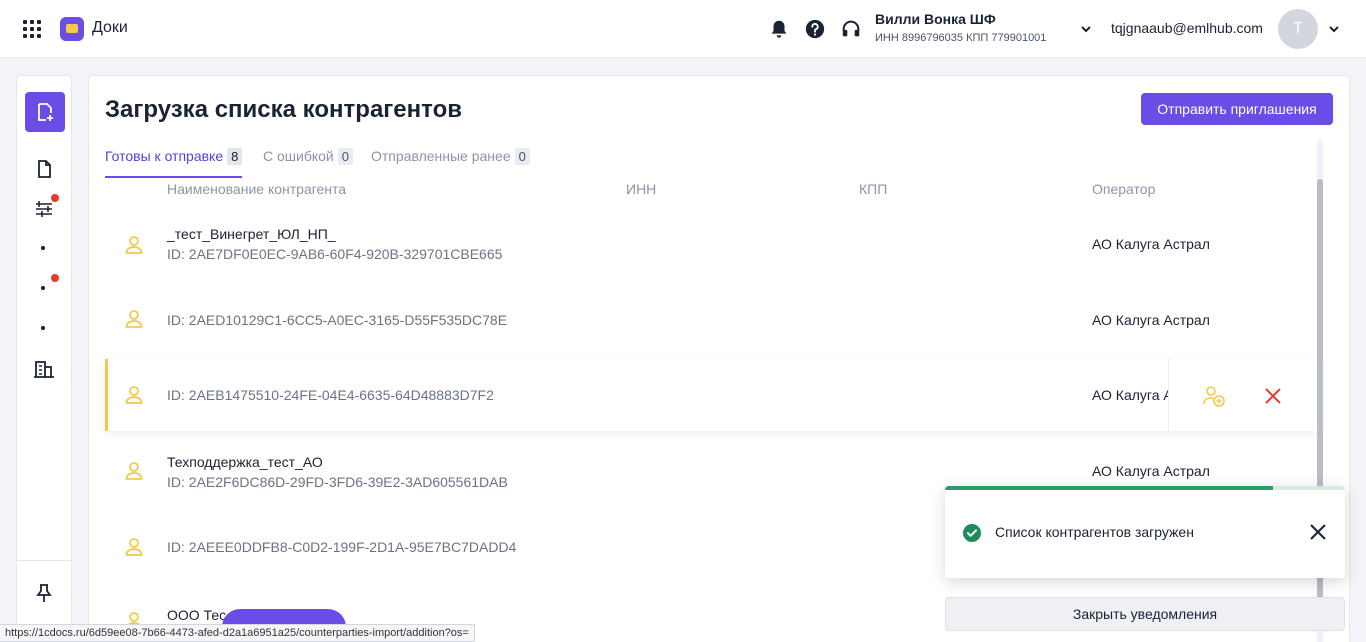 The image size is (1366, 642). What do you see at coordinates (972, 533) in the screenshot?
I see `check-circle-icon` at bounding box center [972, 533].